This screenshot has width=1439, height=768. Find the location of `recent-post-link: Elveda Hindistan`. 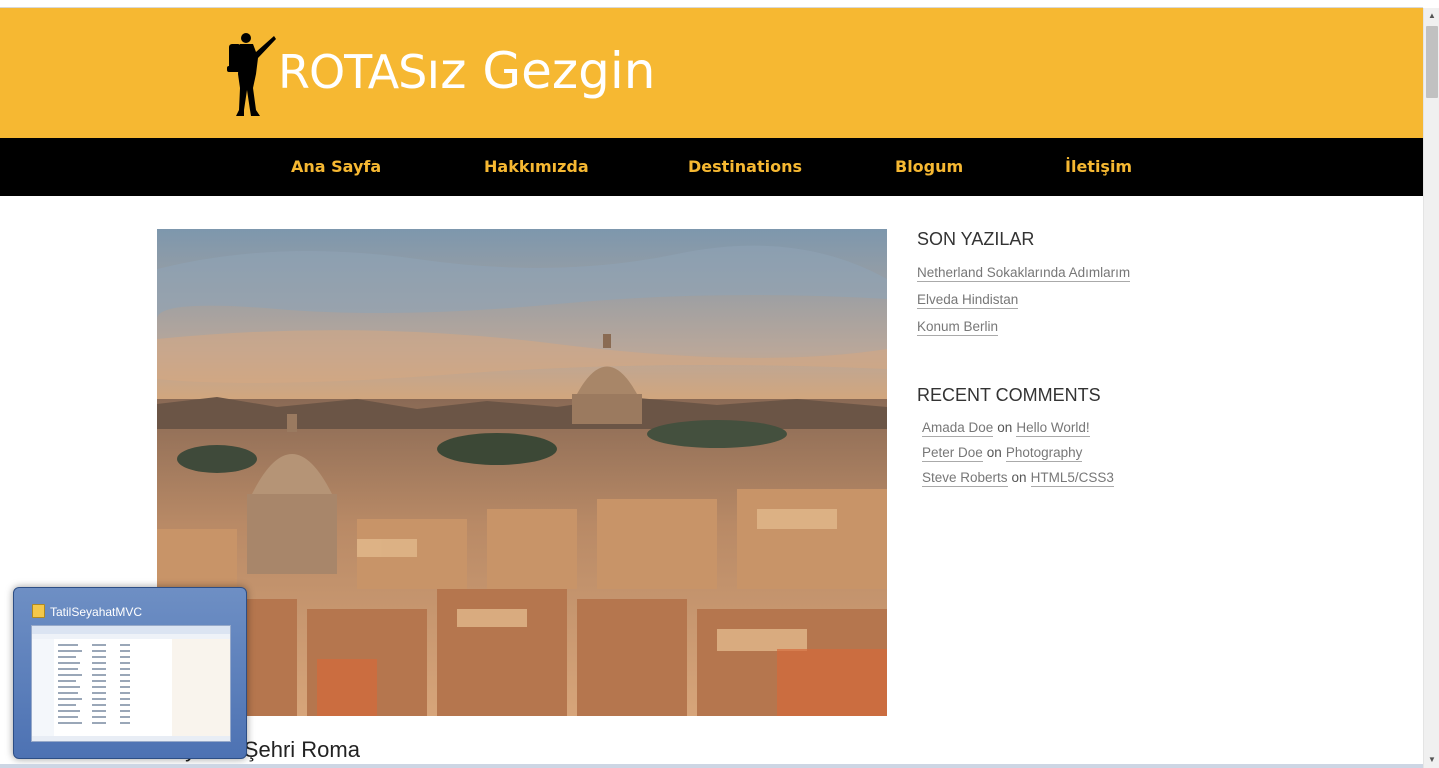

recent-post-link: Elveda Hindistan is located at coordinates (968, 300).